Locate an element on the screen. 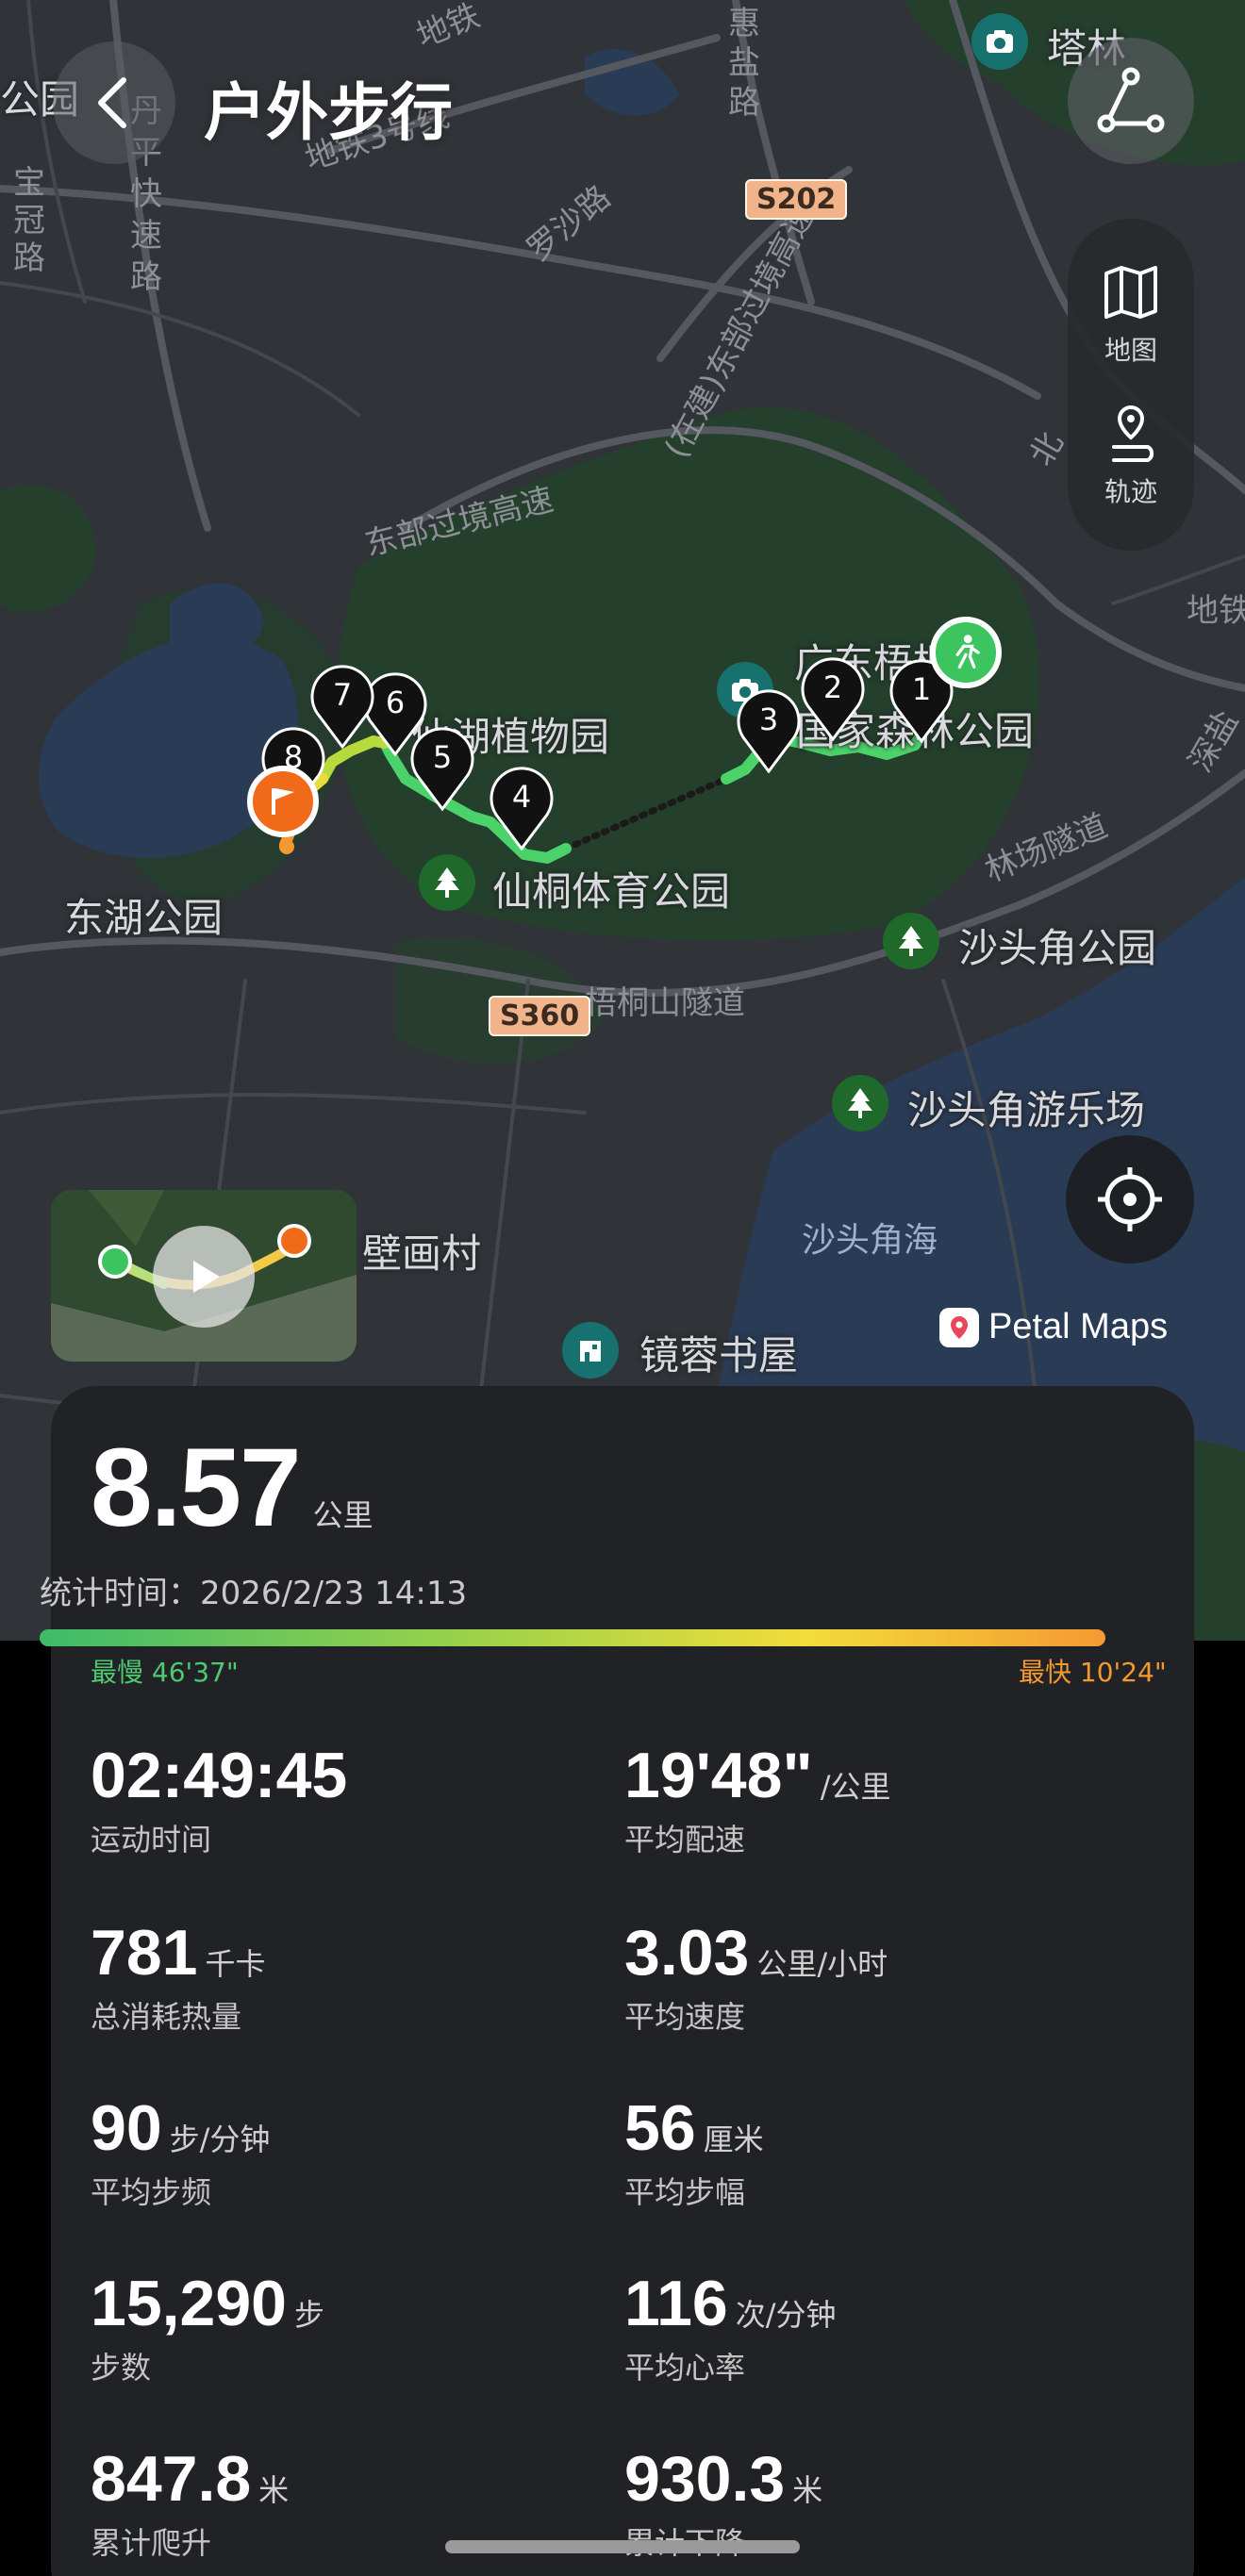 The width and height of the screenshot is (1245, 2576). metric-cadence: 90 步/分钟平均步频 is located at coordinates (181, 2151).